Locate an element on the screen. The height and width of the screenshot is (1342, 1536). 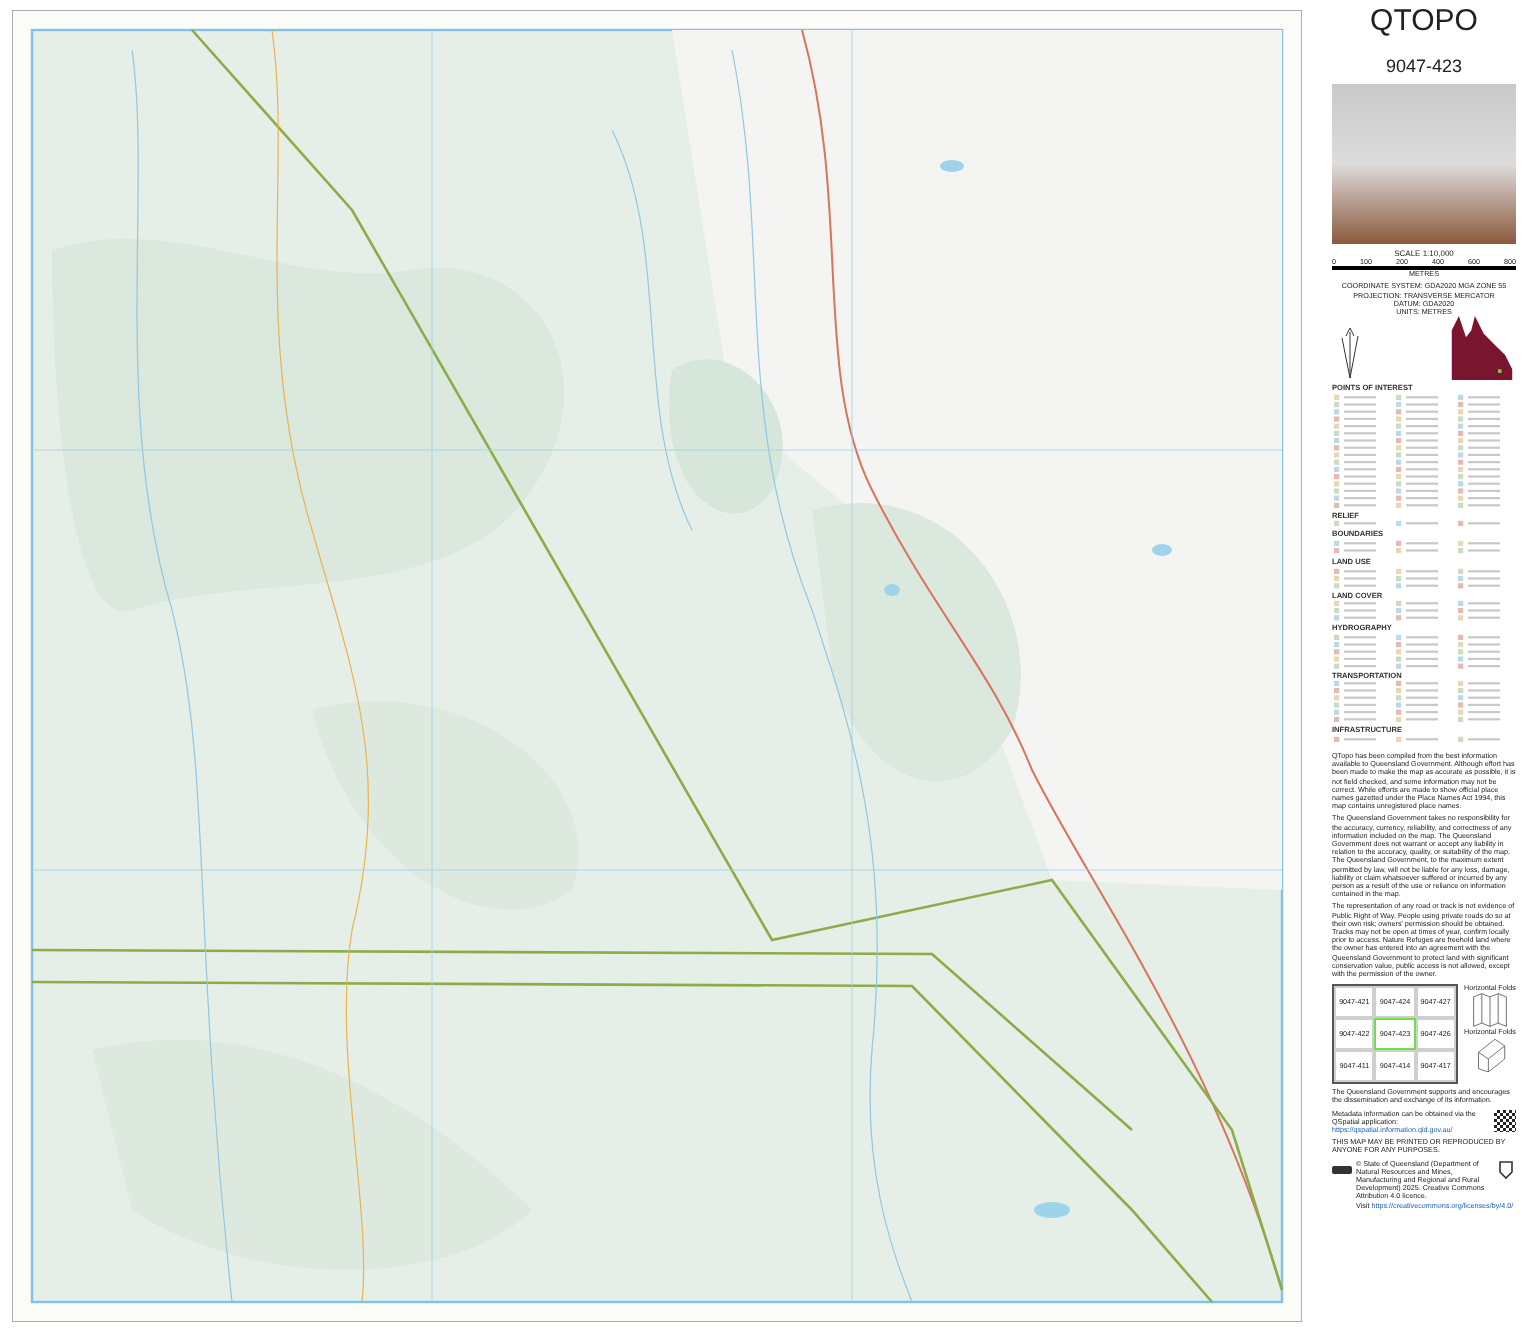
qr-code-icon is located at coordinates (1505, 1120).